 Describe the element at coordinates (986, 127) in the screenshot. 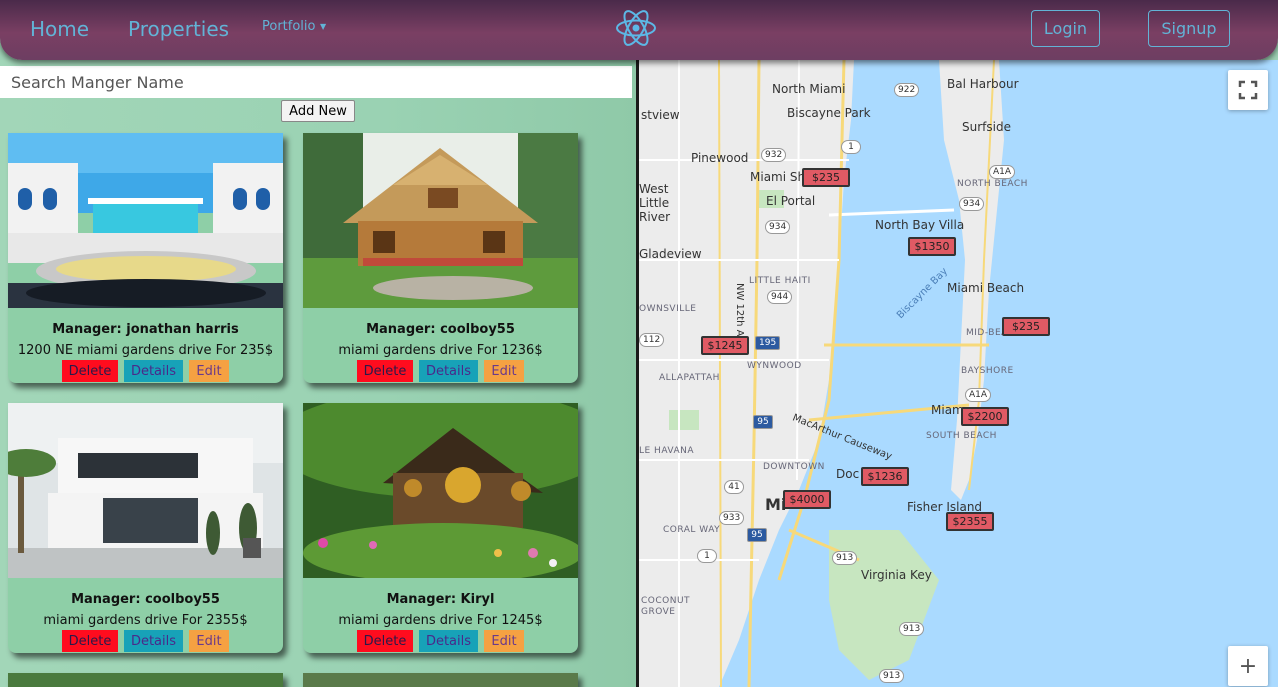

I see `map-label: Surfside` at that location.